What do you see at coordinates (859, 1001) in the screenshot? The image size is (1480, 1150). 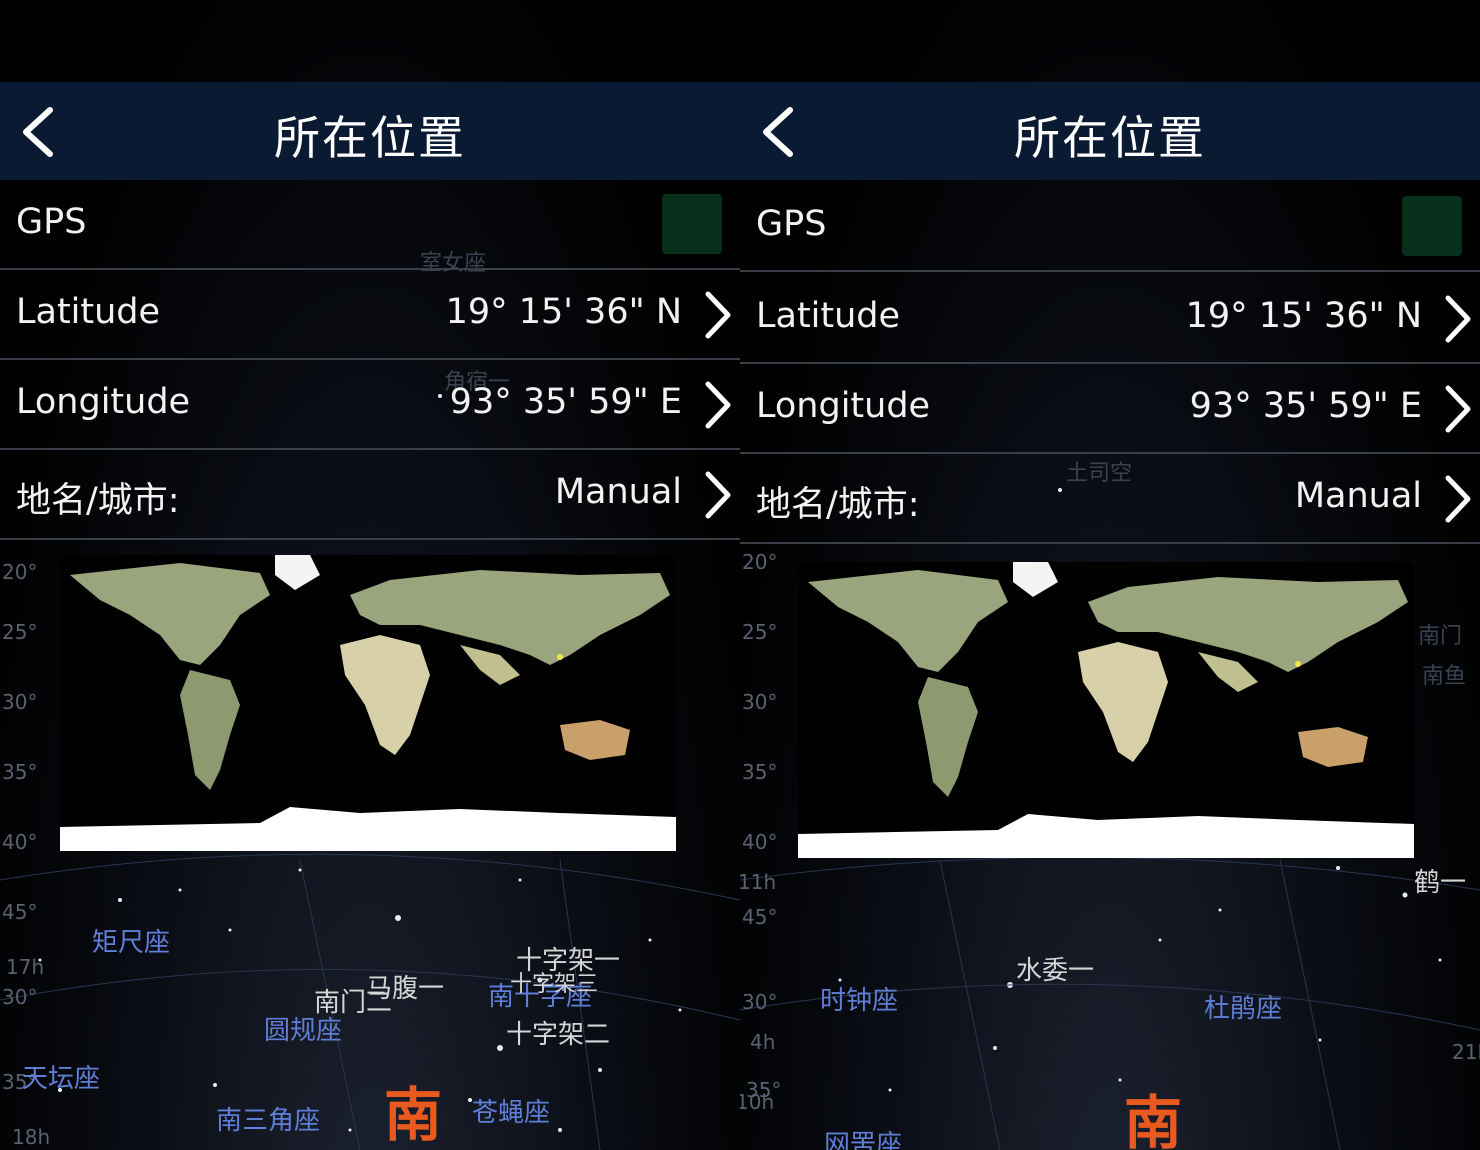 I see `constellation-label: 时钟座` at bounding box center [859, 1001].